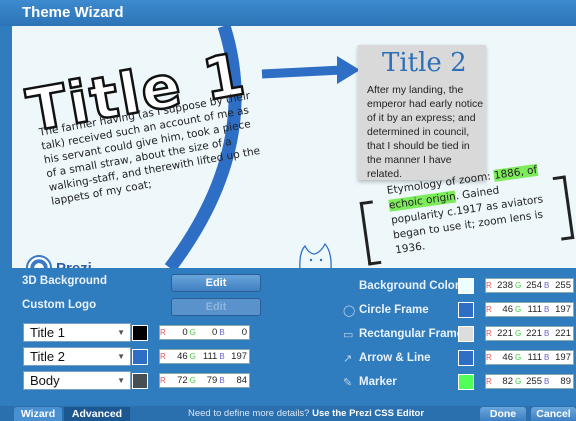 This screenshot has width=576, height=421. I want to click on font-select-value: Title 1, so click(47, 332).